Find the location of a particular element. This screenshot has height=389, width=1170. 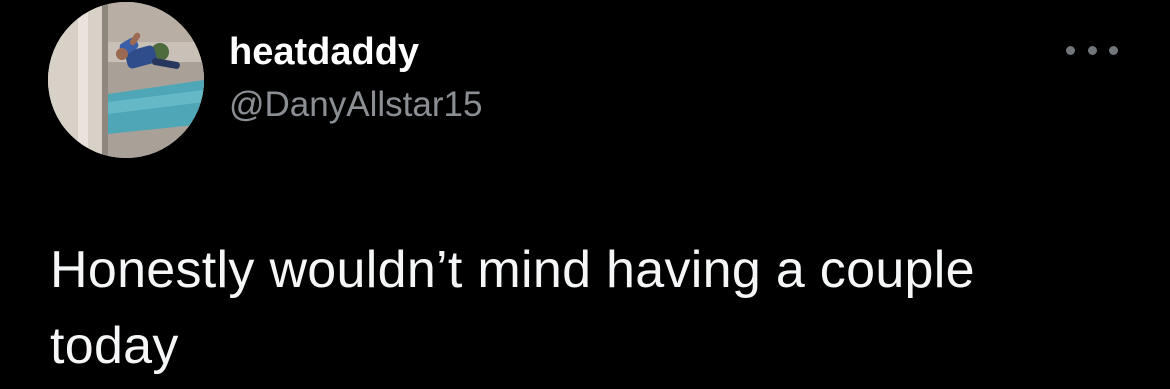

profile-photo-icon is located at coordinates (126, 80).